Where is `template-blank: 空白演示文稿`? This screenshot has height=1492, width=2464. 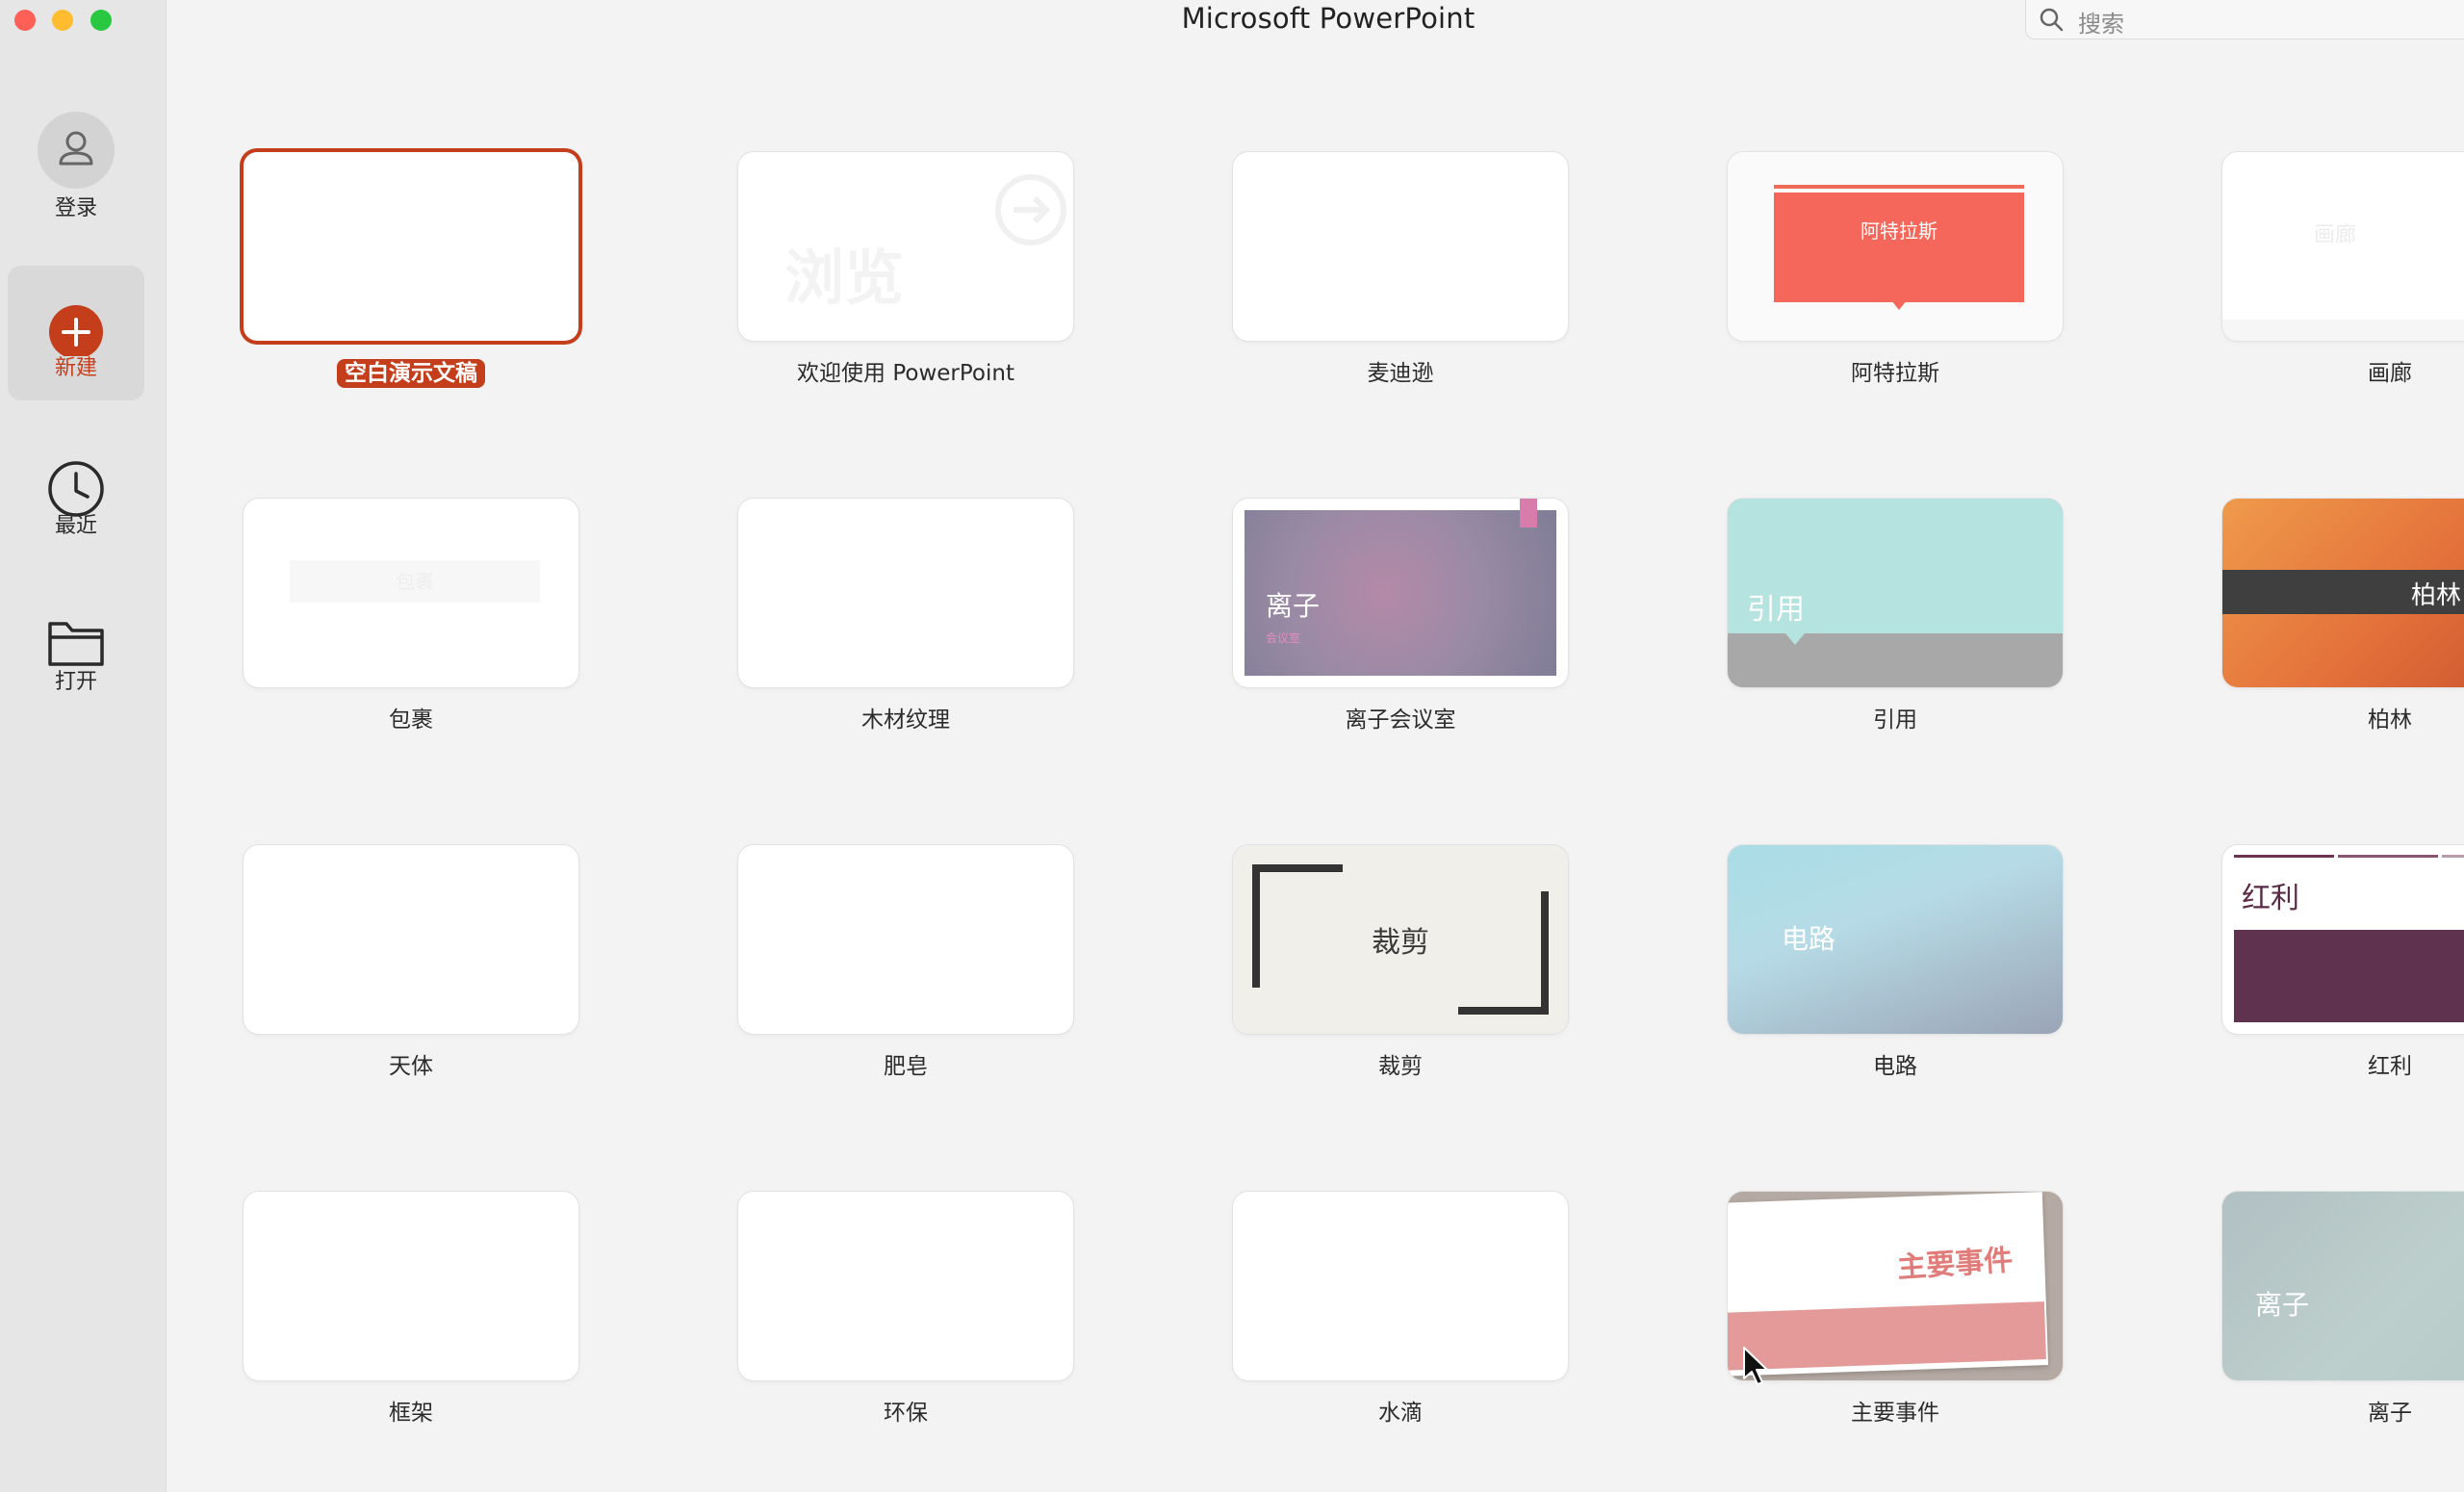 template-blank: 空白演示文稿 is located at coordinates (412, 270).